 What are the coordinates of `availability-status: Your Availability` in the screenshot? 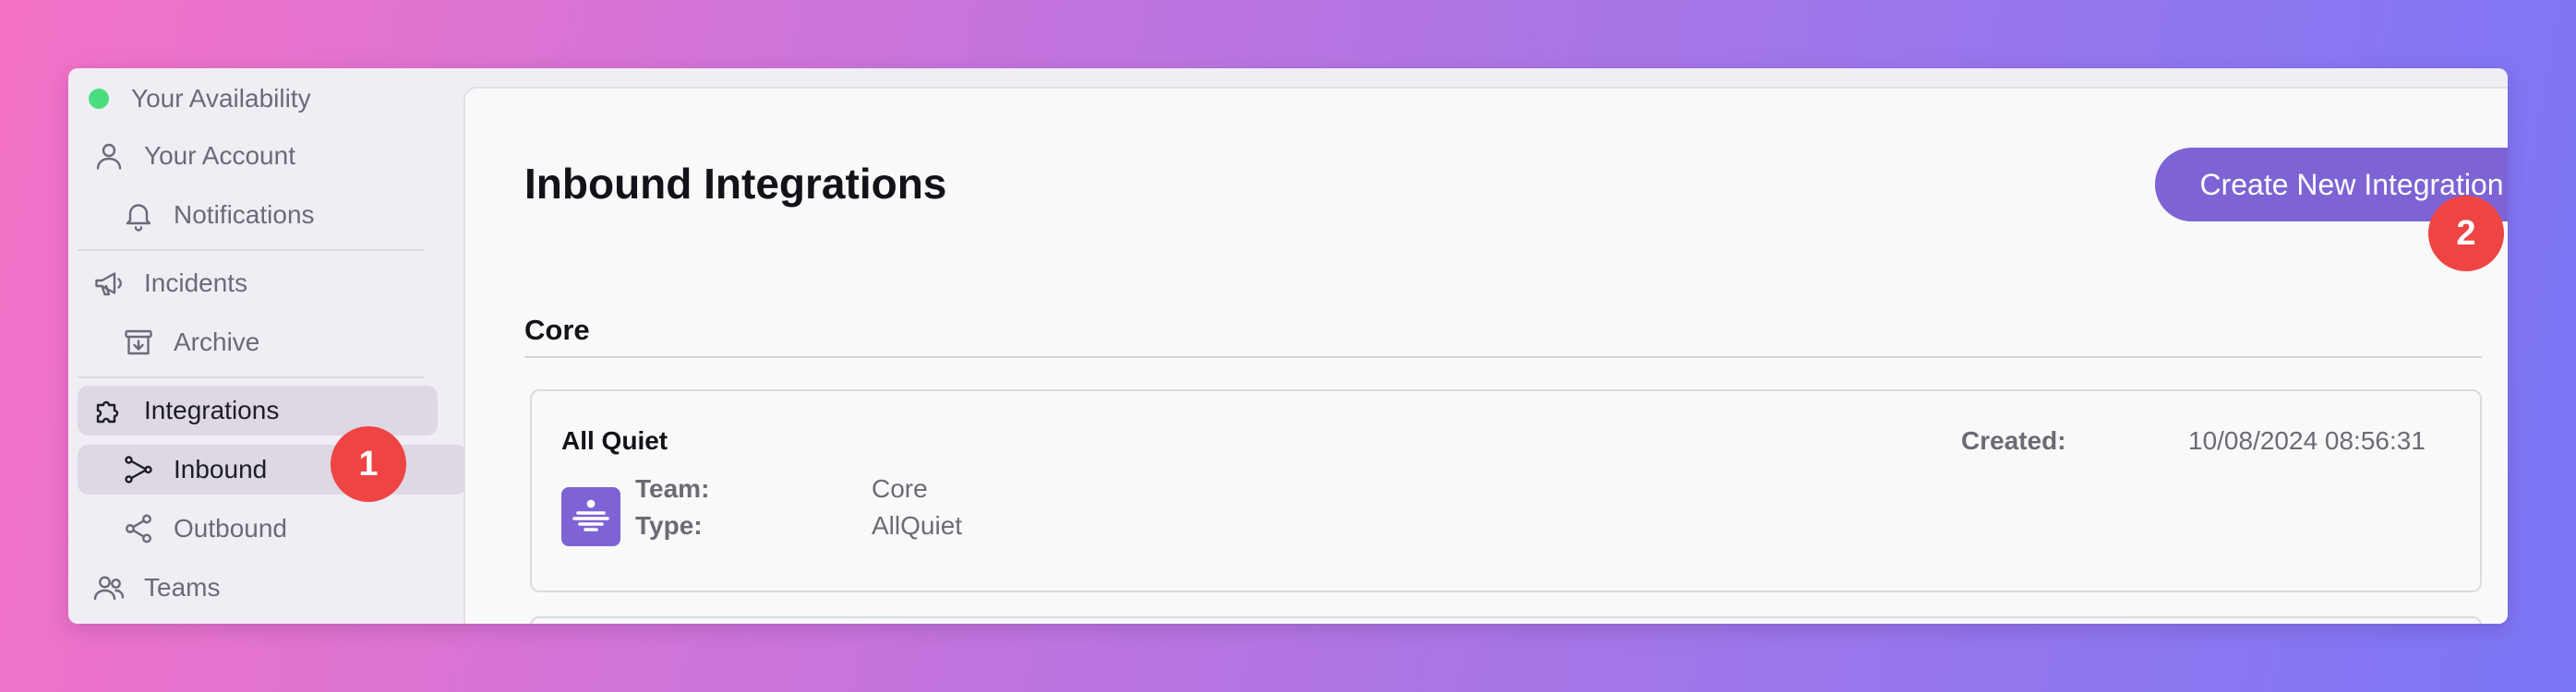 It's located at (251, 99).